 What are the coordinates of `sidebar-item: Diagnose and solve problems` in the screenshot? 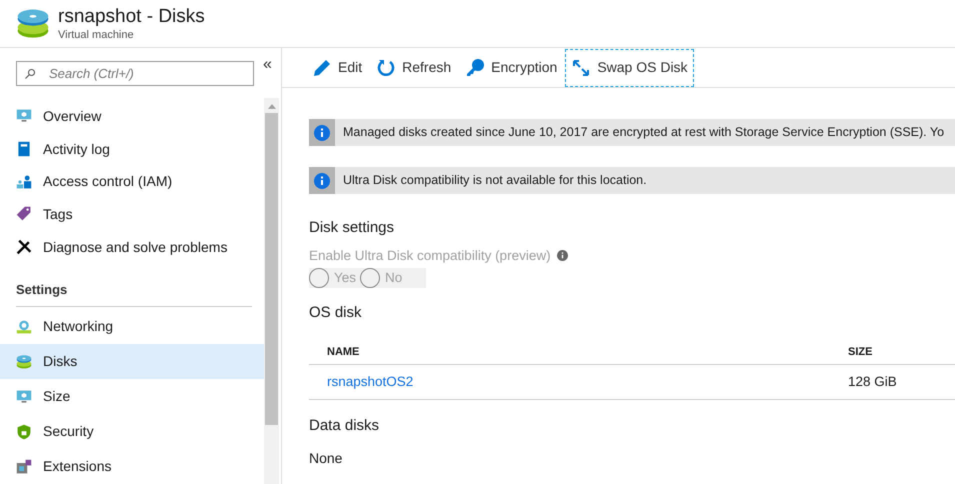 It's located at (132, 247).